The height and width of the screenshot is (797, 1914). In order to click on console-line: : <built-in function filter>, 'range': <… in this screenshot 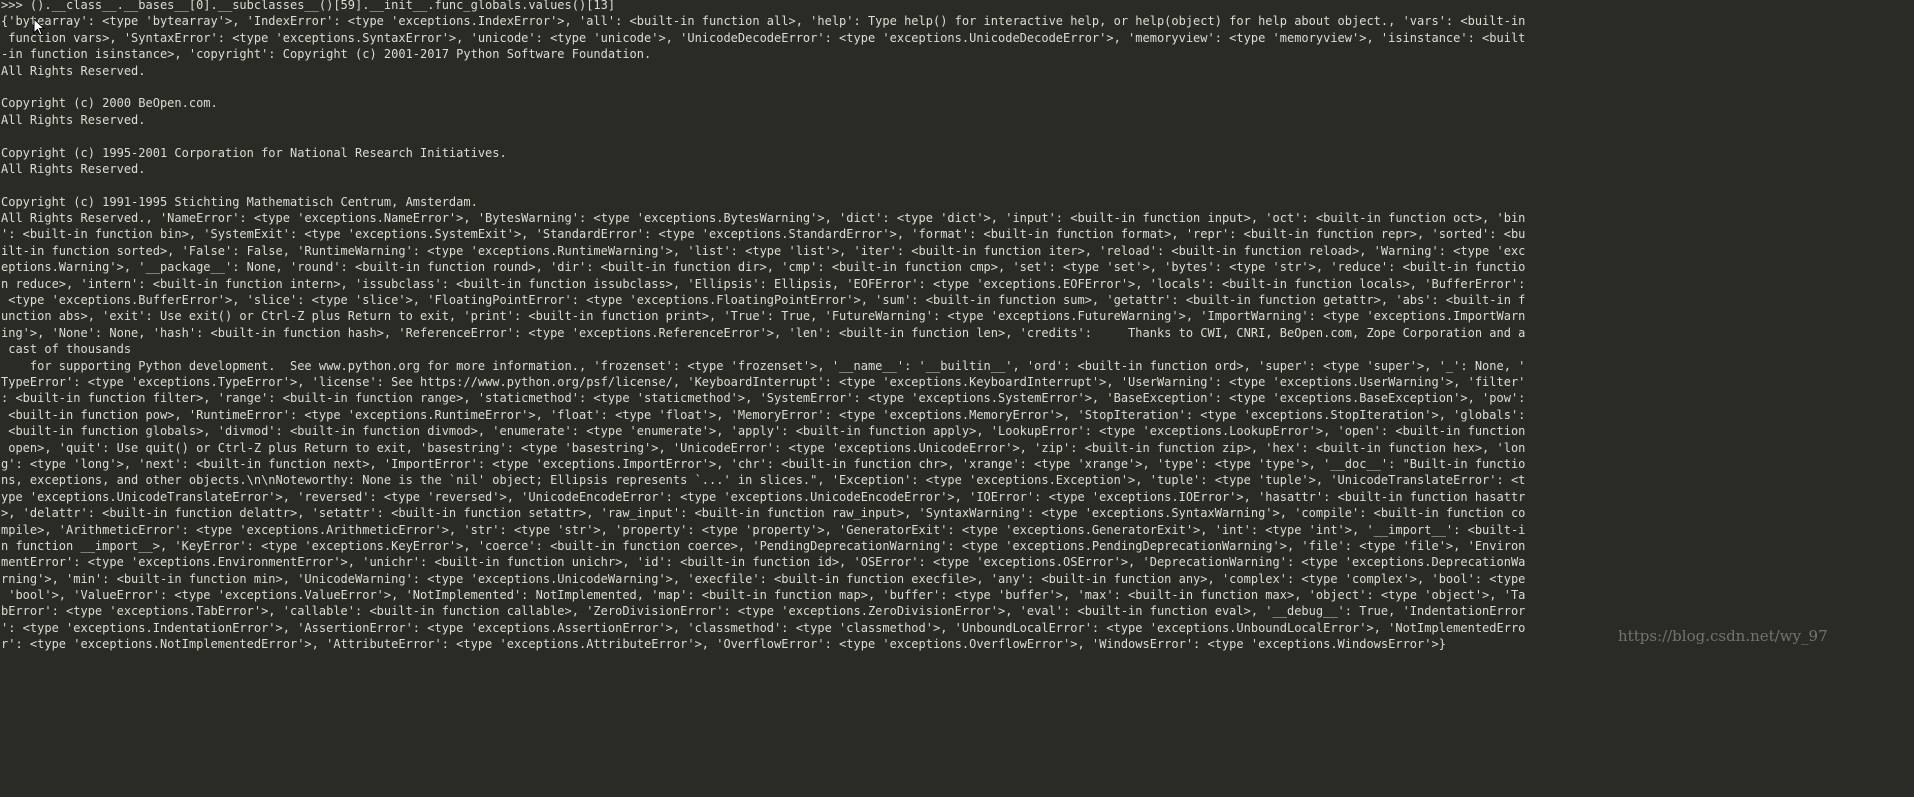, I will do `click(763, 398)`.